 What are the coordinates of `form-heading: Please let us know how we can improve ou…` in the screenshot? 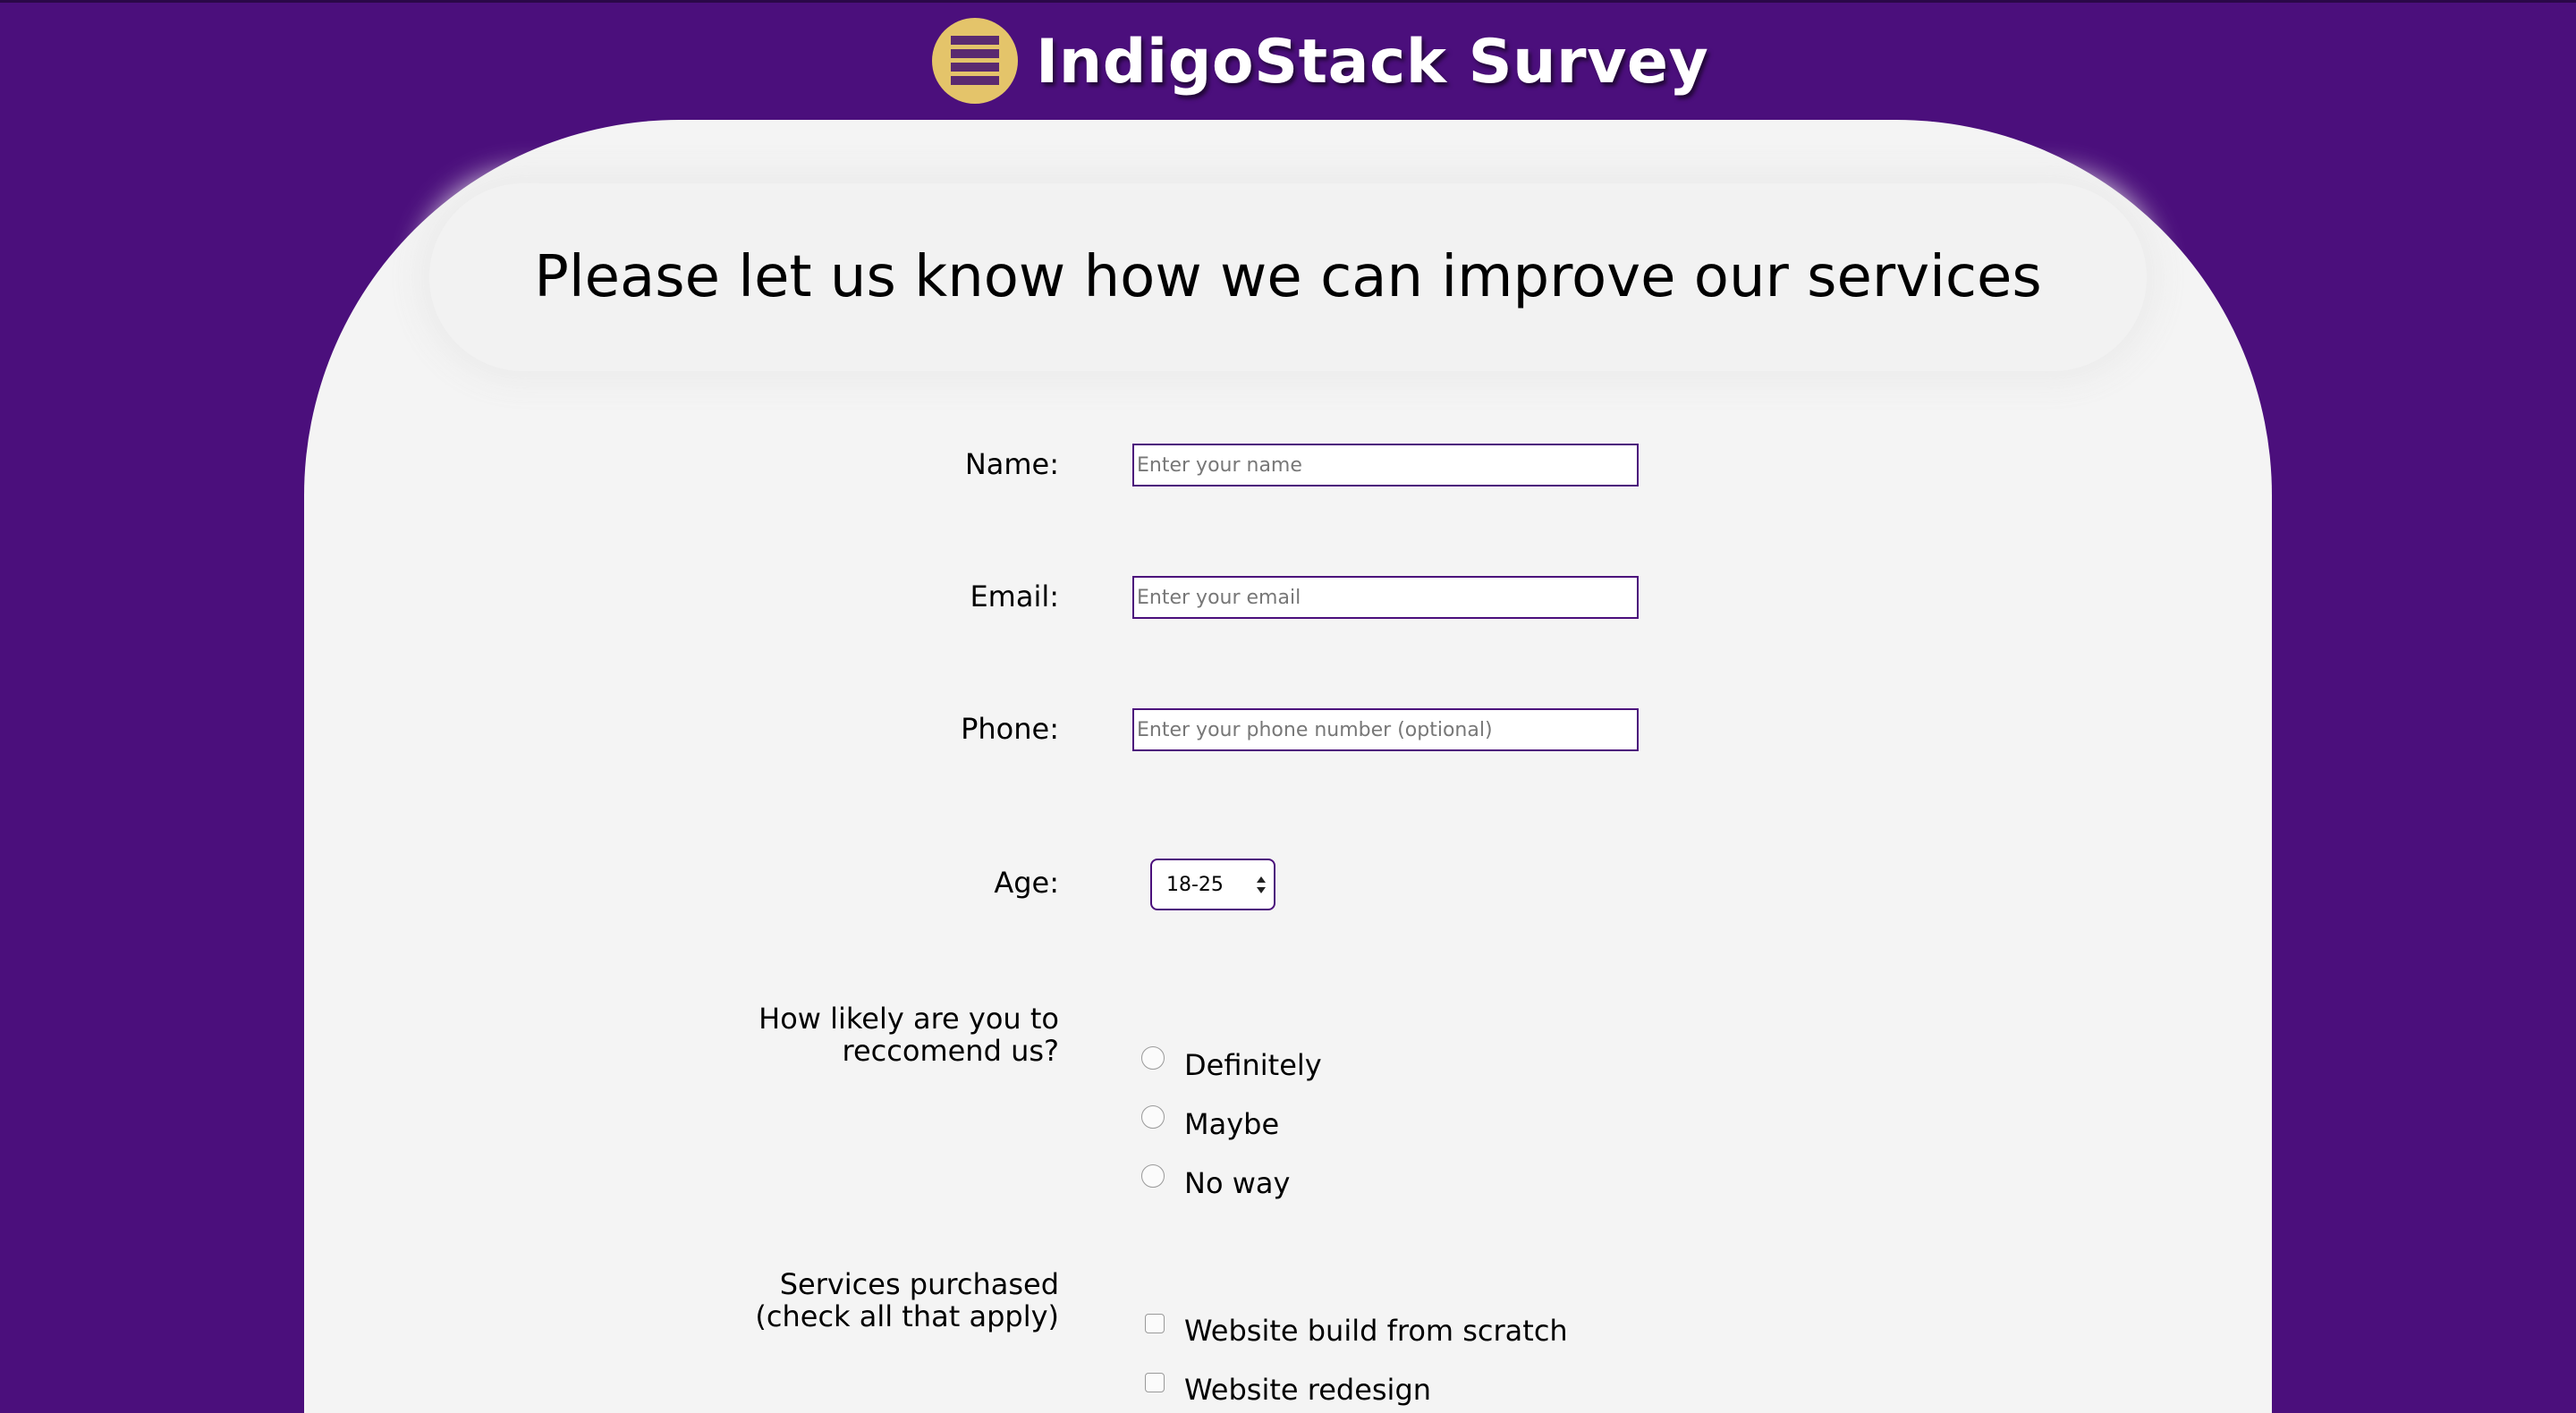 It's located at (1288, 277).